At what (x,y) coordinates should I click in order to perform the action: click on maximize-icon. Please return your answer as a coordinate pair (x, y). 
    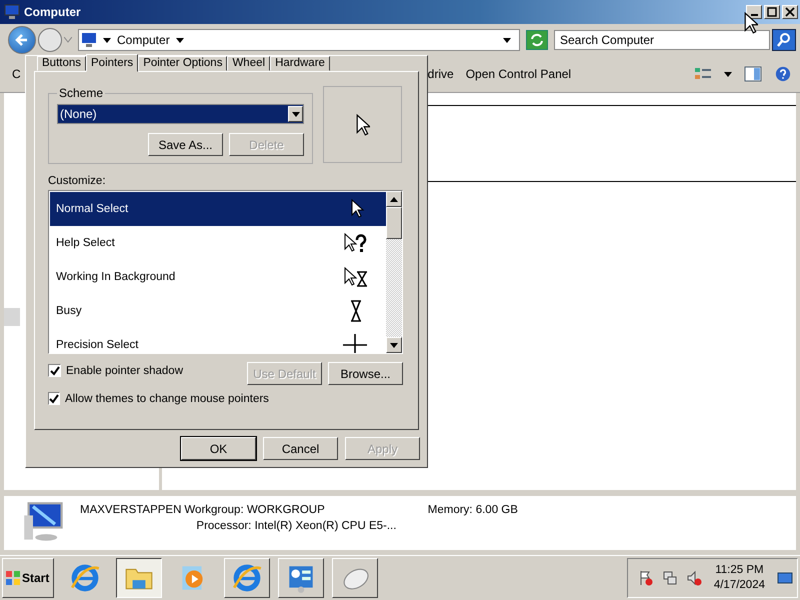
    Looking at the image, I should click on (772, 12).